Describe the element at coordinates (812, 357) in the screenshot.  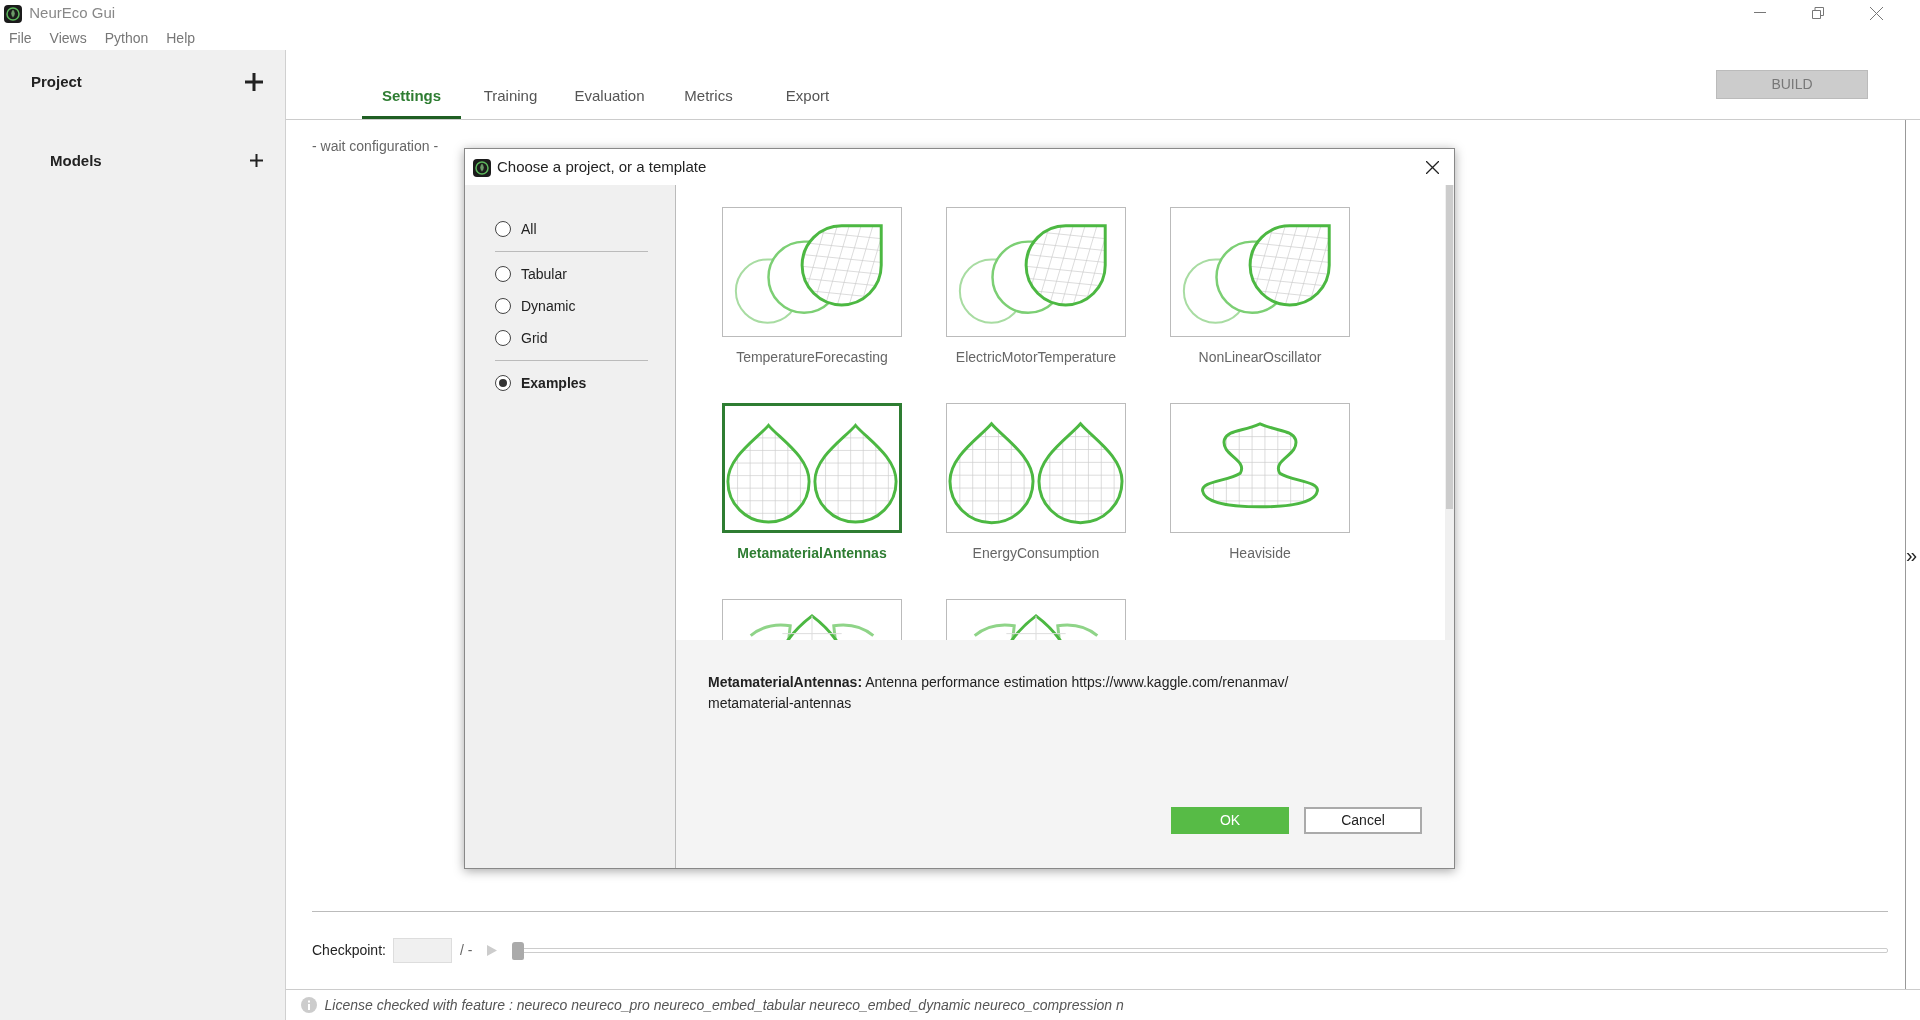
I see `template-name: TemperatureForecasting` at that location.